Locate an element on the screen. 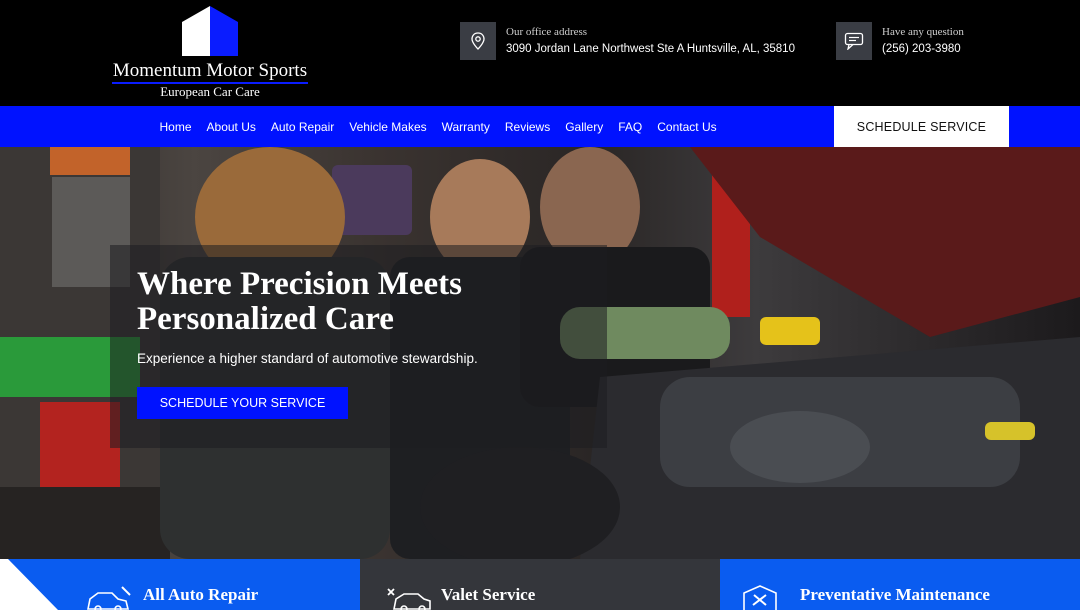  nav-faq: FAQ is located at coordinates (630, 127).